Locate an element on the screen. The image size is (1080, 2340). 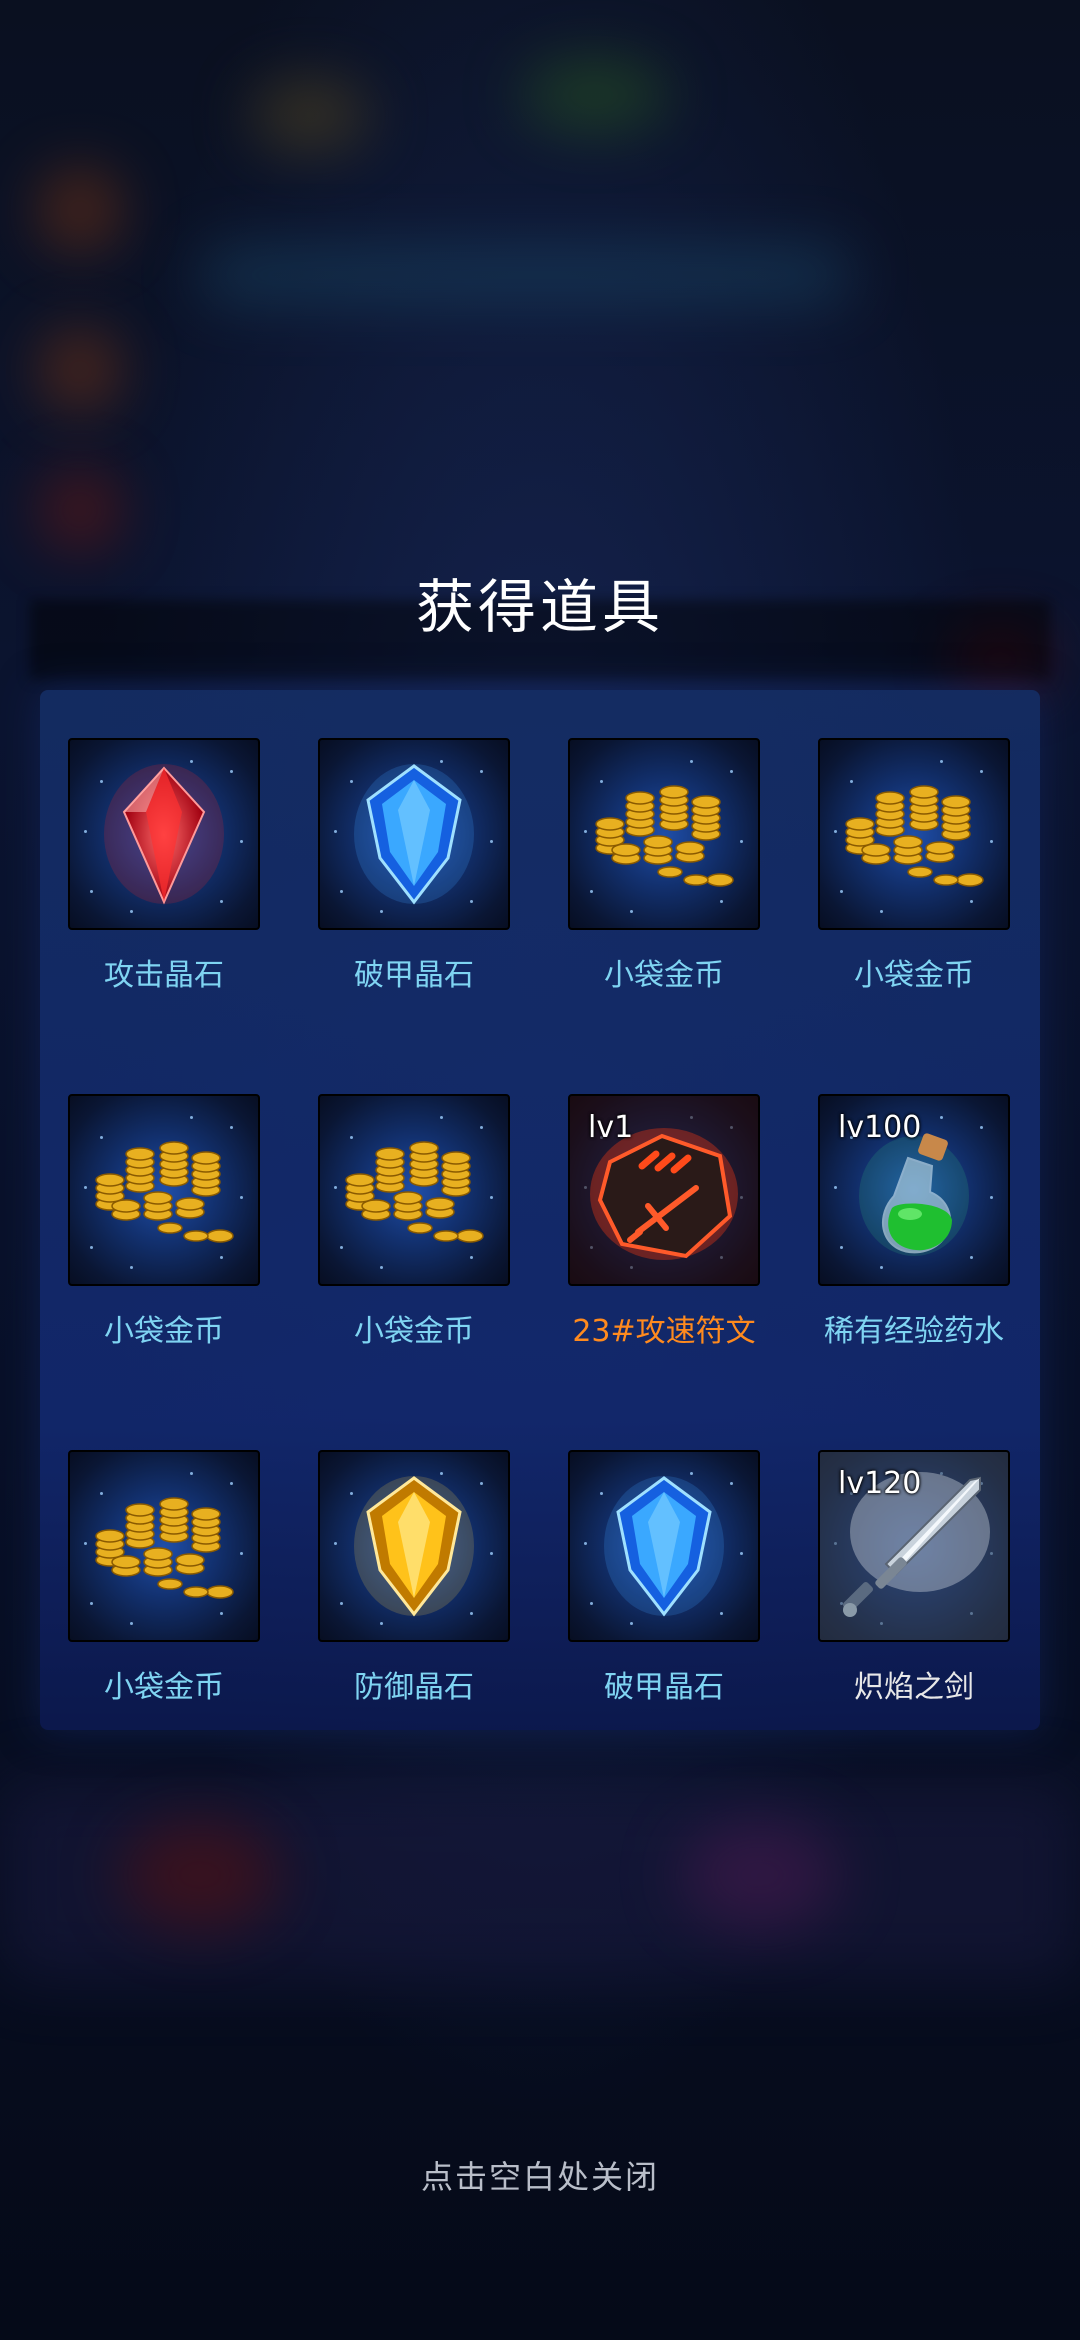
reward-item: lv100 稀有经验药水 is located at coordinates (914, 1222).